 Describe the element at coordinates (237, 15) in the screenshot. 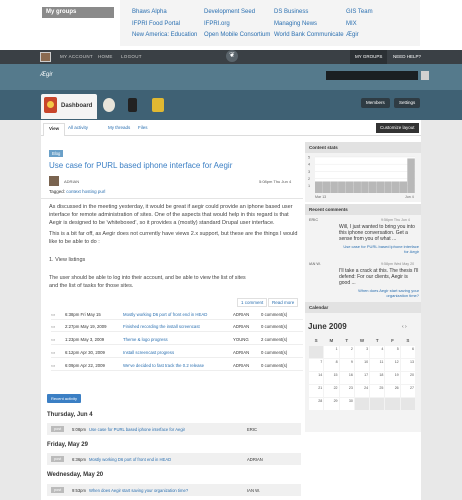

I see `group-link: Development Seed` at that location.